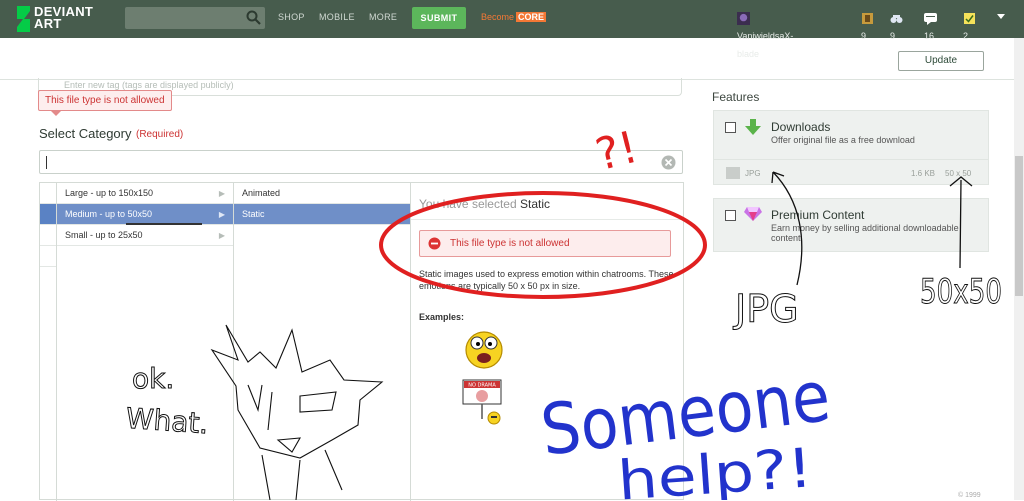 The width and height of the screenshot is (1024, 501). I want to click on sign-text: NO DRAMA, so click(482, 386).